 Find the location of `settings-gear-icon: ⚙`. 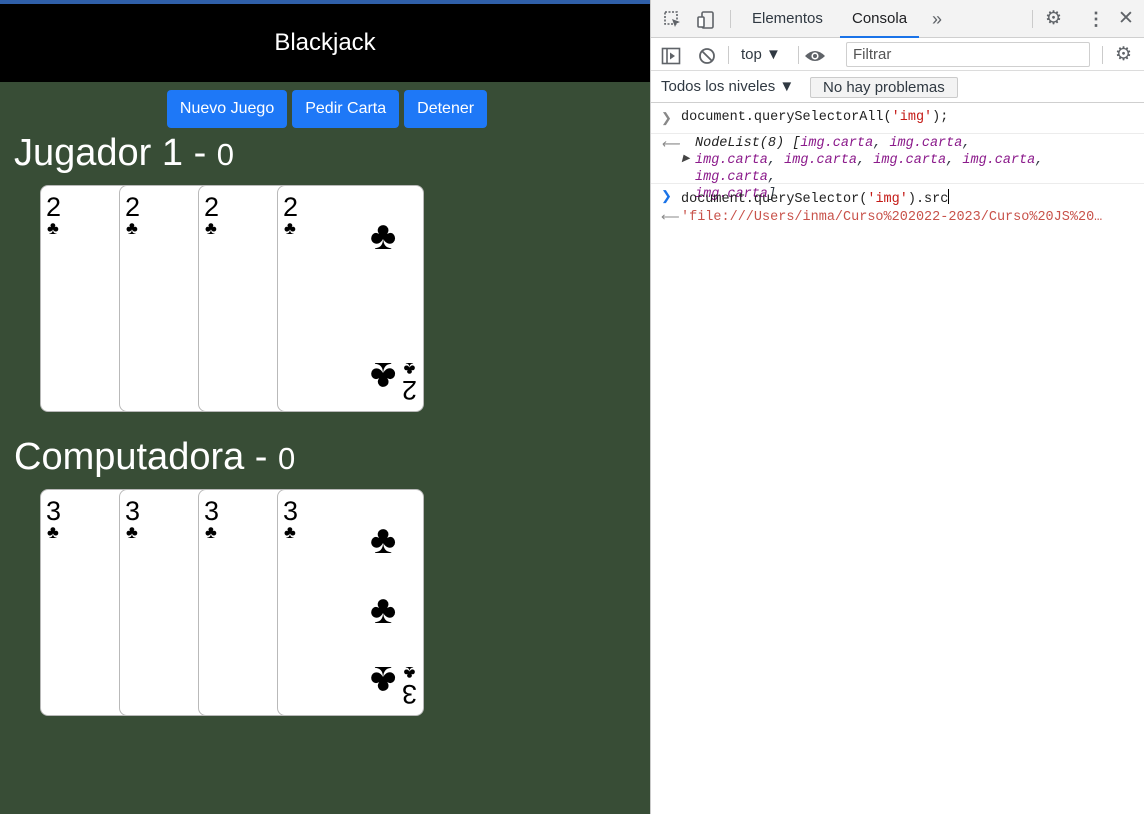

settings-gear-icon: ⚙ is located at coordinates (1053, 19).